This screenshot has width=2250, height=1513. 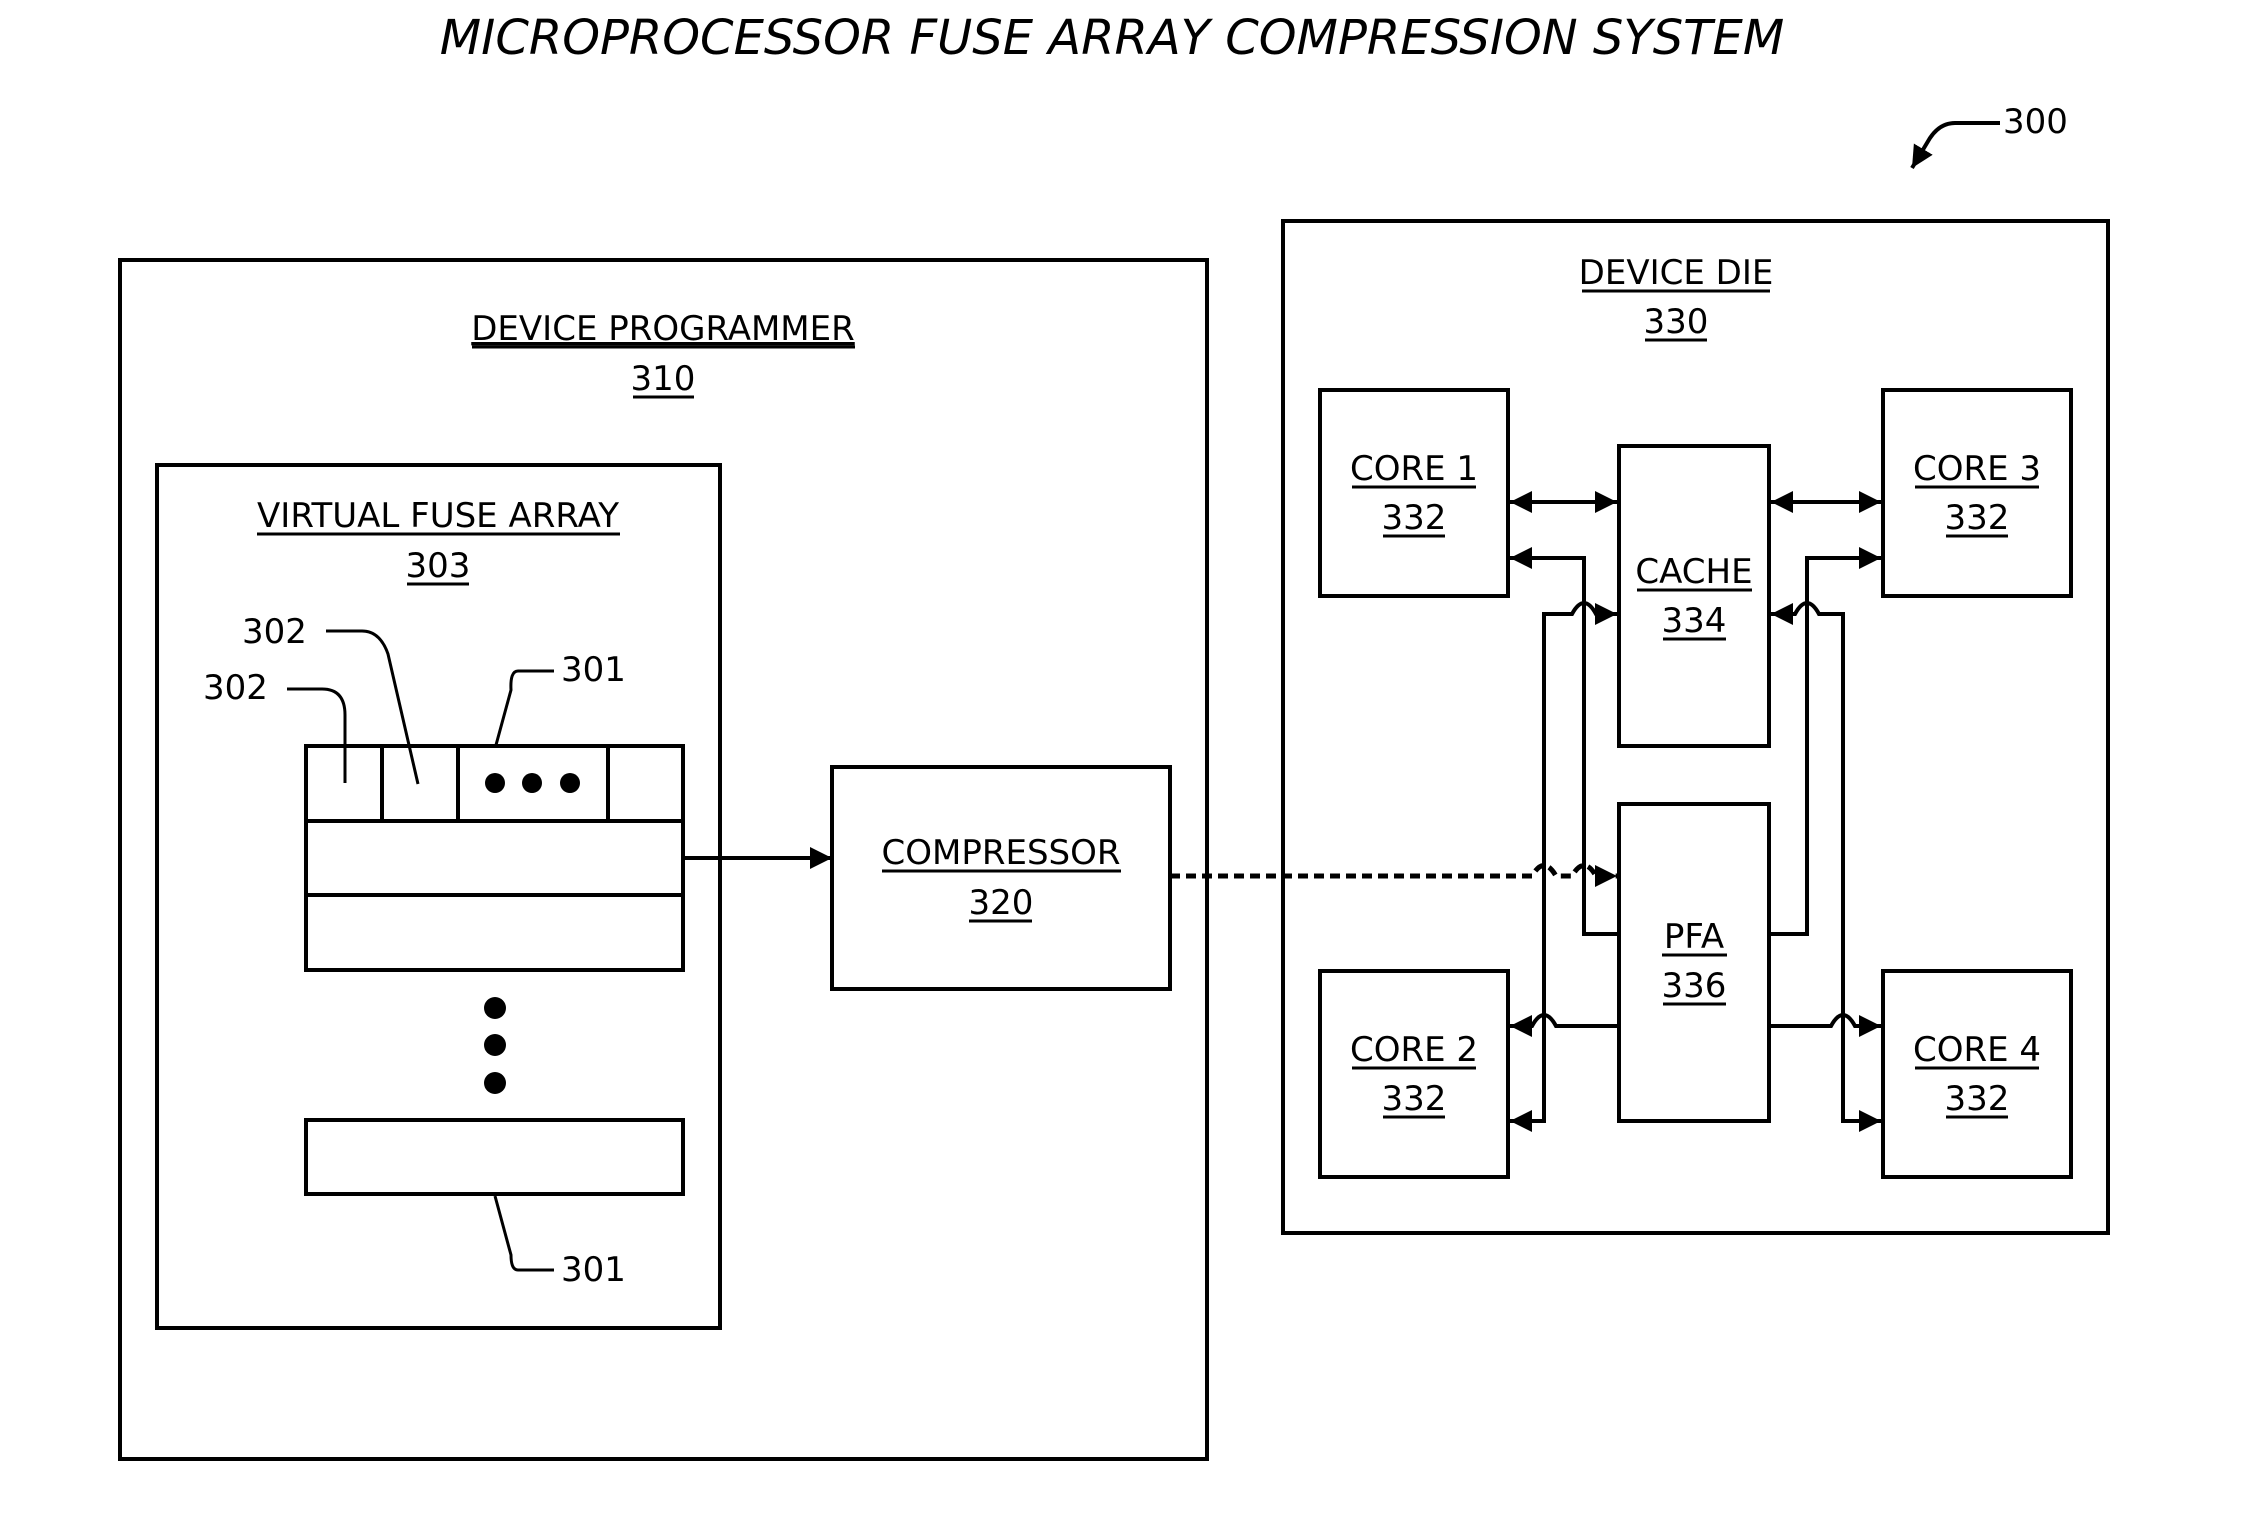 What do you see at coordinates (593, 670) in the screenshot?
I see `callout-301-top: 301` at bounding box center [593, 670].